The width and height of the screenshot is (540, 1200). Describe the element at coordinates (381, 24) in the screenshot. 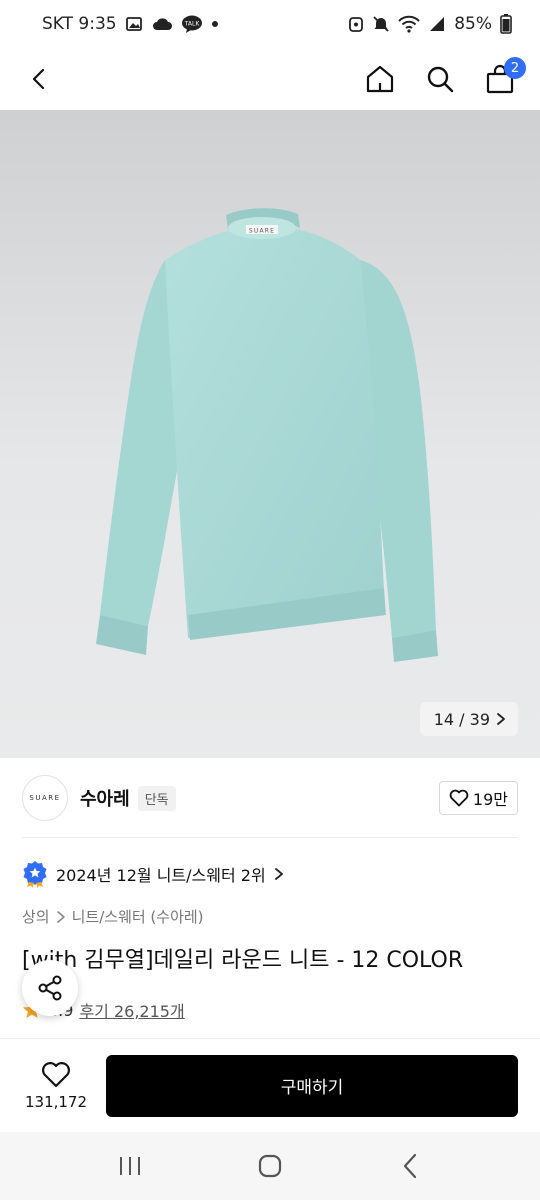

I see `mute-icon` at that location.